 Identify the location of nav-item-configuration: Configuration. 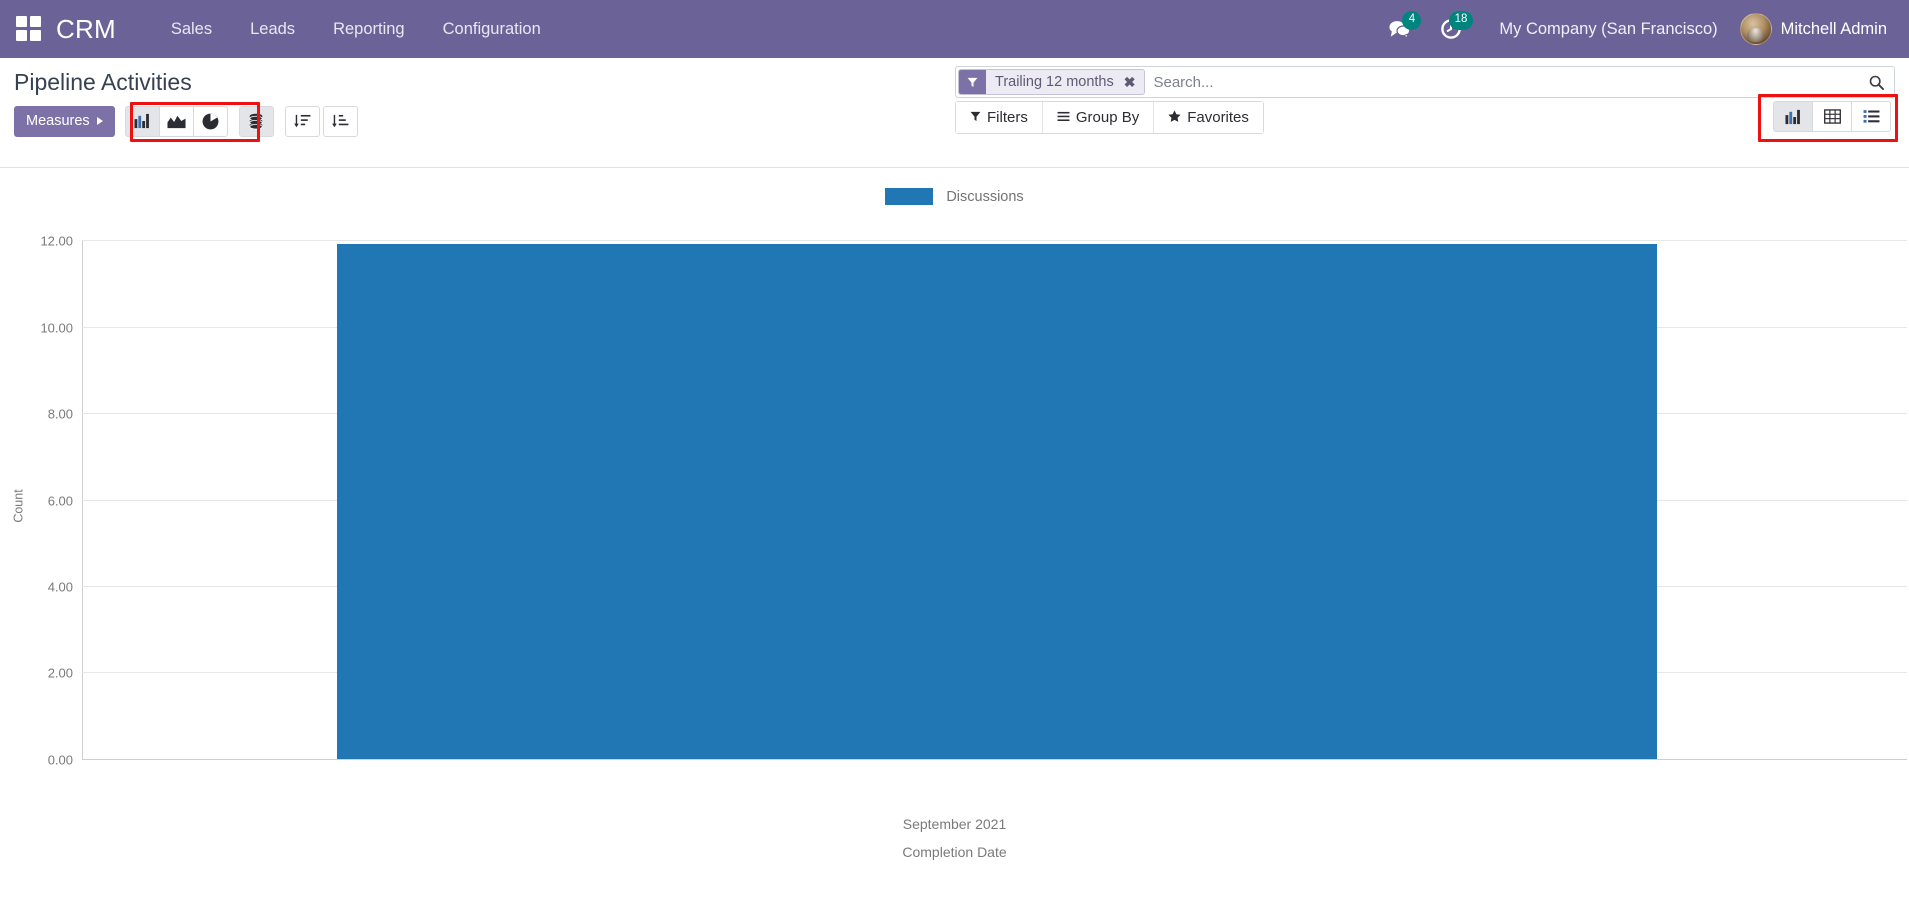
(492, 29).